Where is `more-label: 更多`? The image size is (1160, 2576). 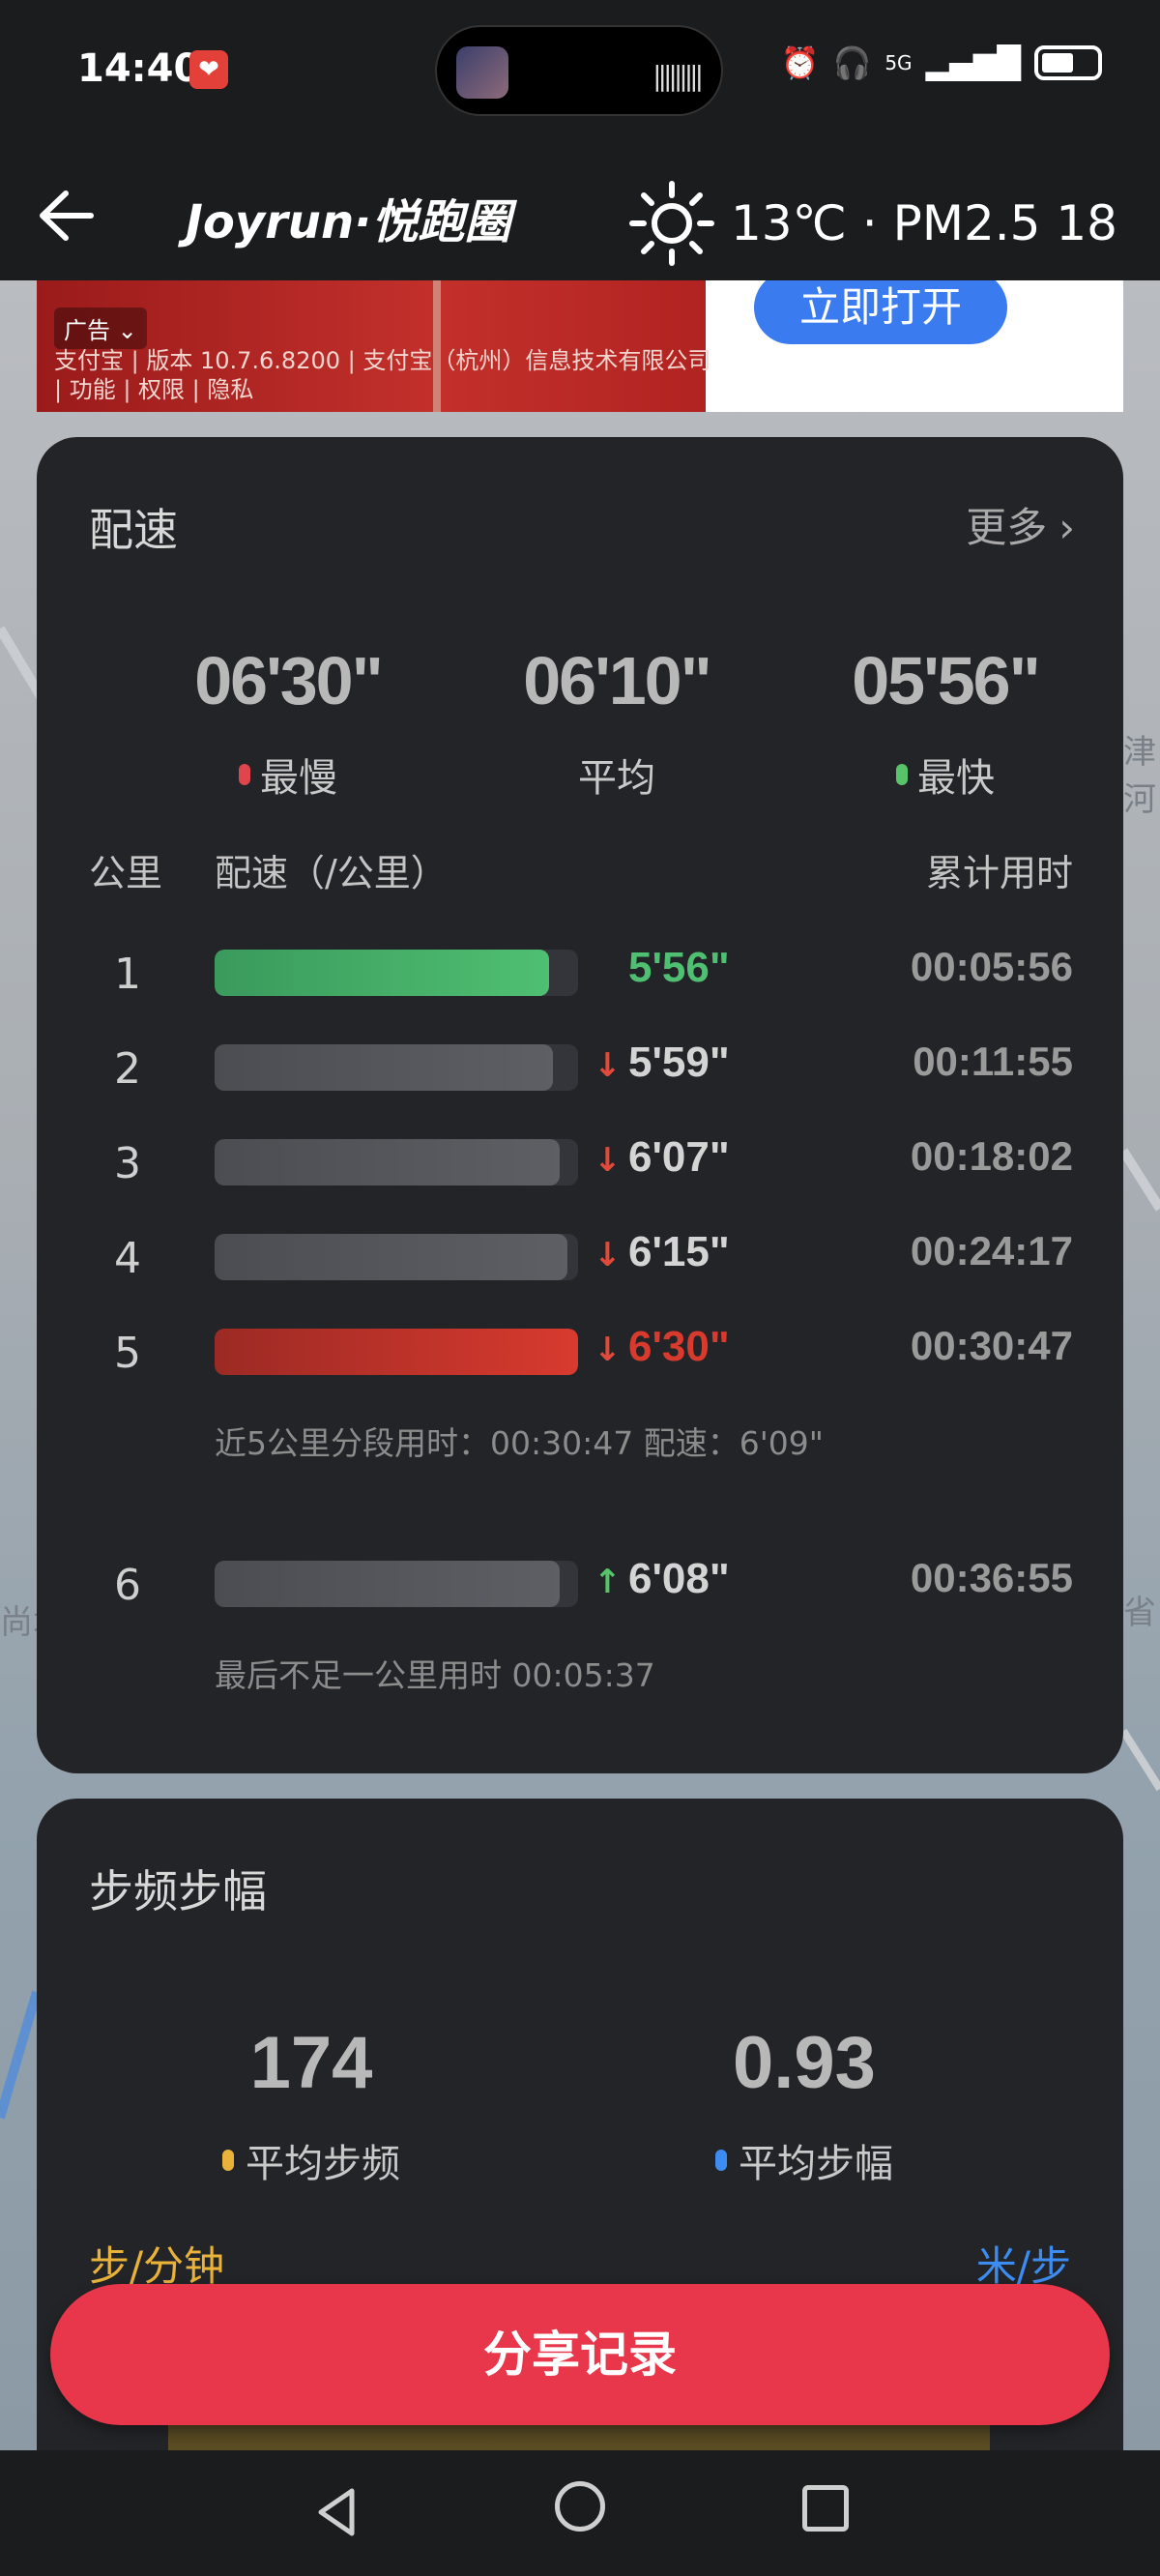
more-label: 更多 is located at coordinates (1007, 527).